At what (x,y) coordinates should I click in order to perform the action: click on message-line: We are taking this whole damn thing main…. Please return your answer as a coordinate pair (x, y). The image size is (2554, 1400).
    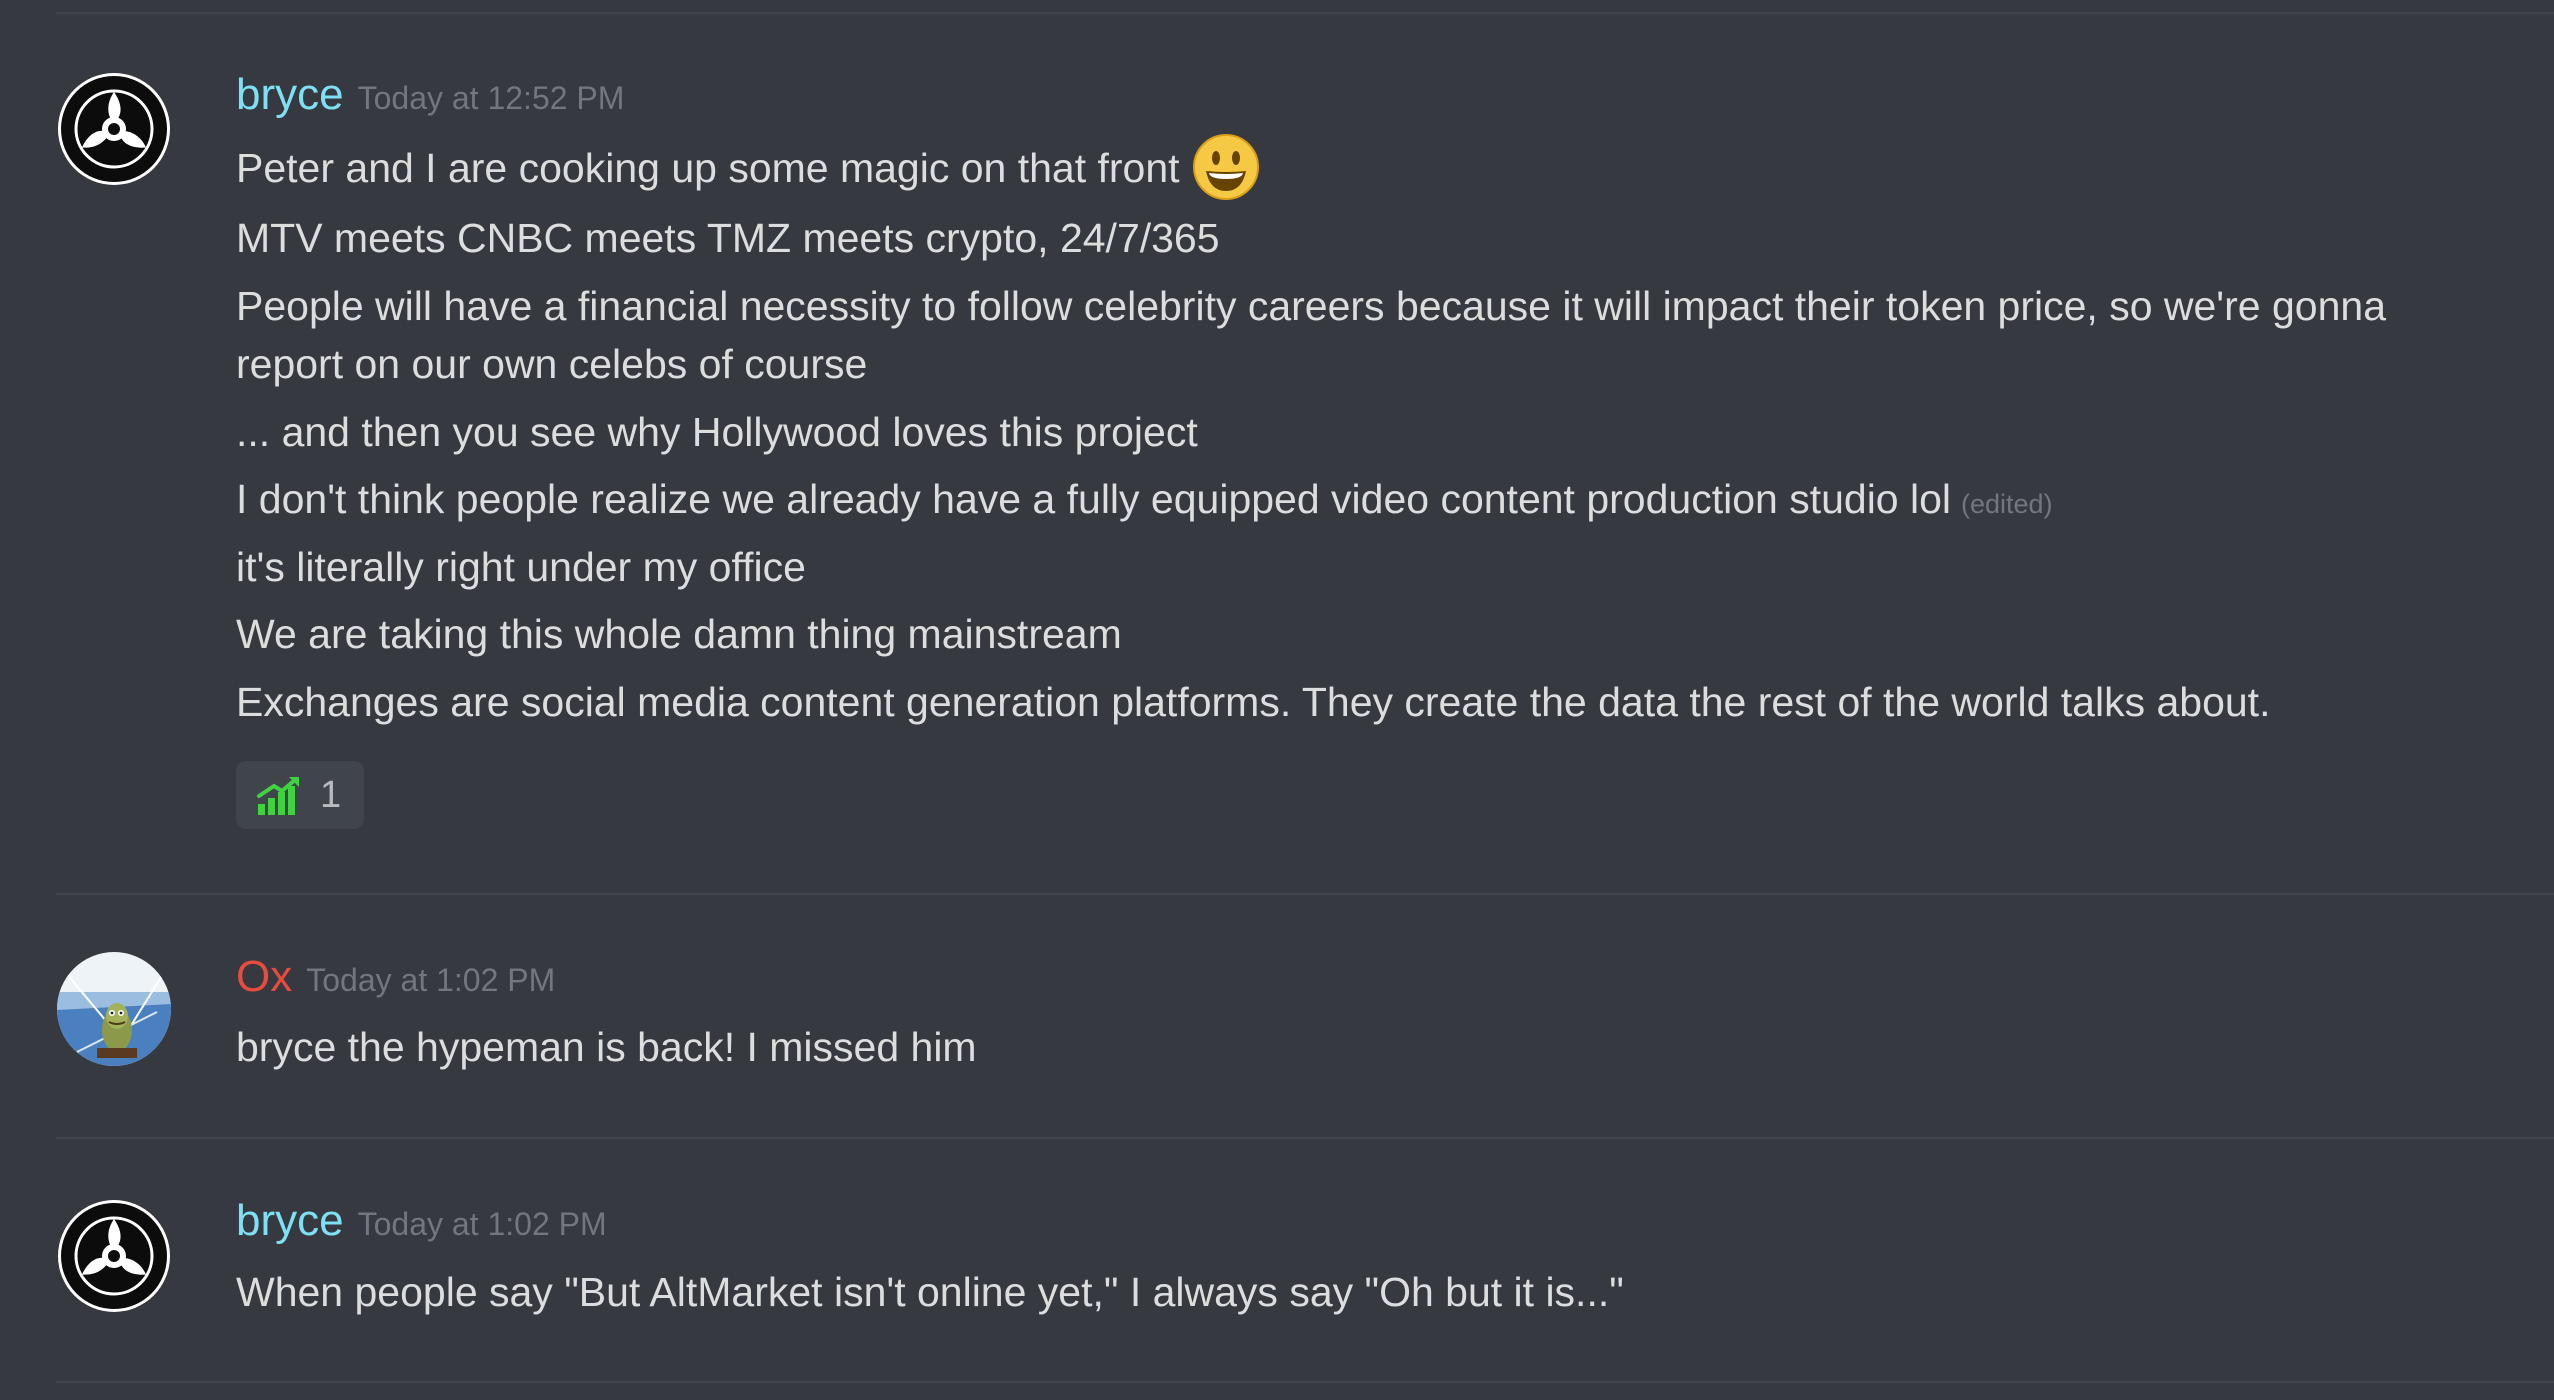
    Looking at the image, I should click on (679, 634).